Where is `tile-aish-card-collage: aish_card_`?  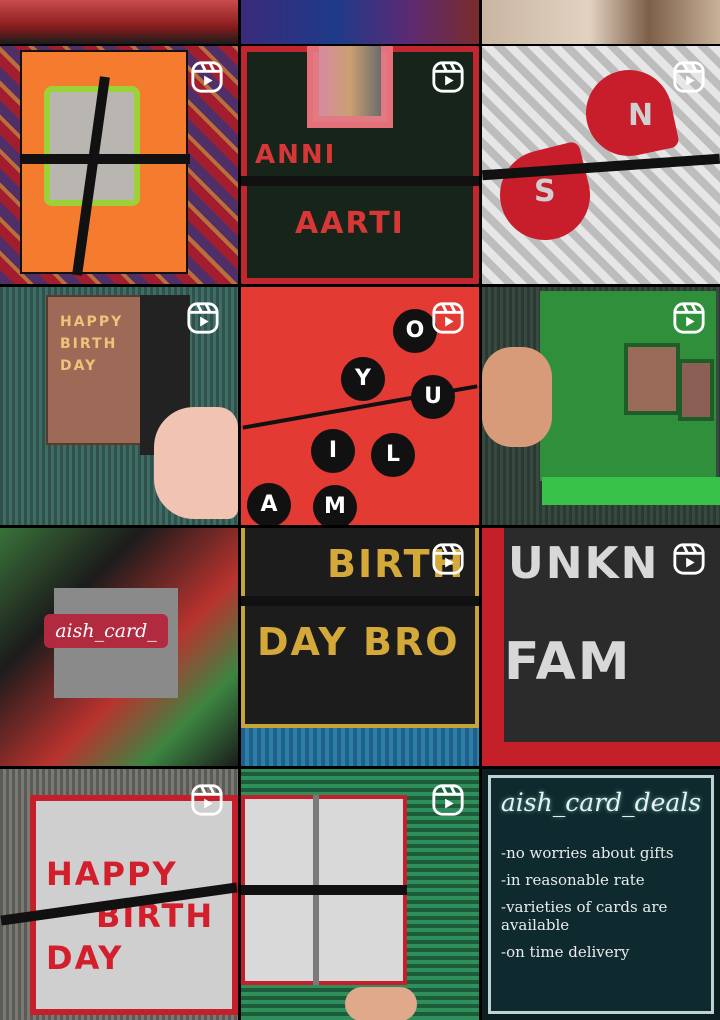 tile-aish-card-collage: aish_card_ is located at coordinates (119, 647).